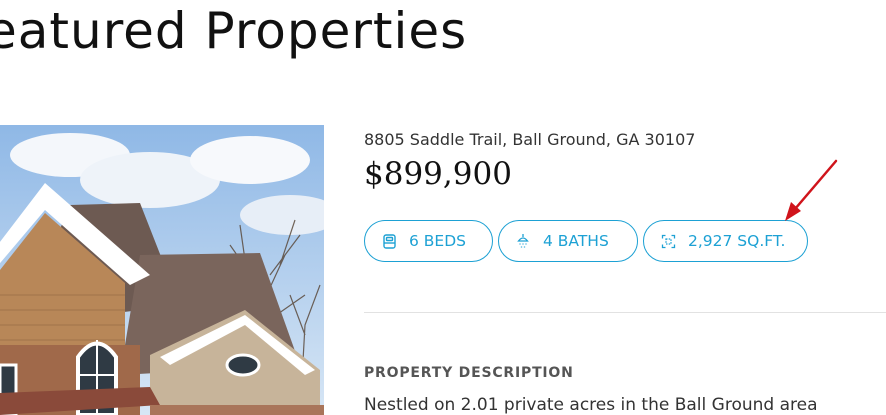 The height and width of the screenshot is (415, 886). I want to click on shower-icon, so click(523, 241).